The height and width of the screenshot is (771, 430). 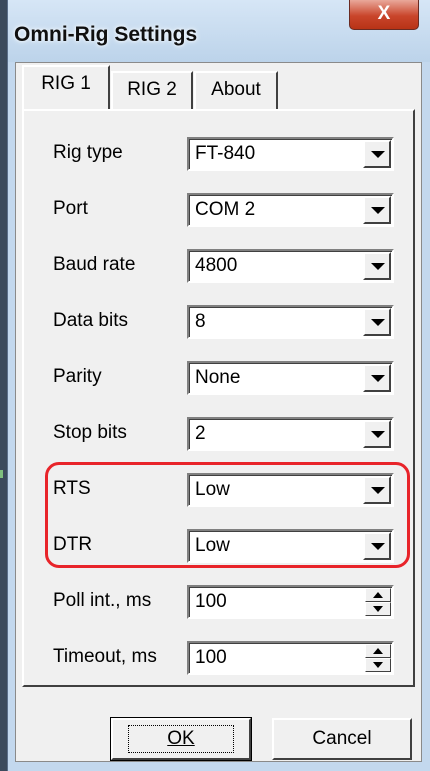 I want to click on rig-type-select: FT-840, so click(x=290, y=154).